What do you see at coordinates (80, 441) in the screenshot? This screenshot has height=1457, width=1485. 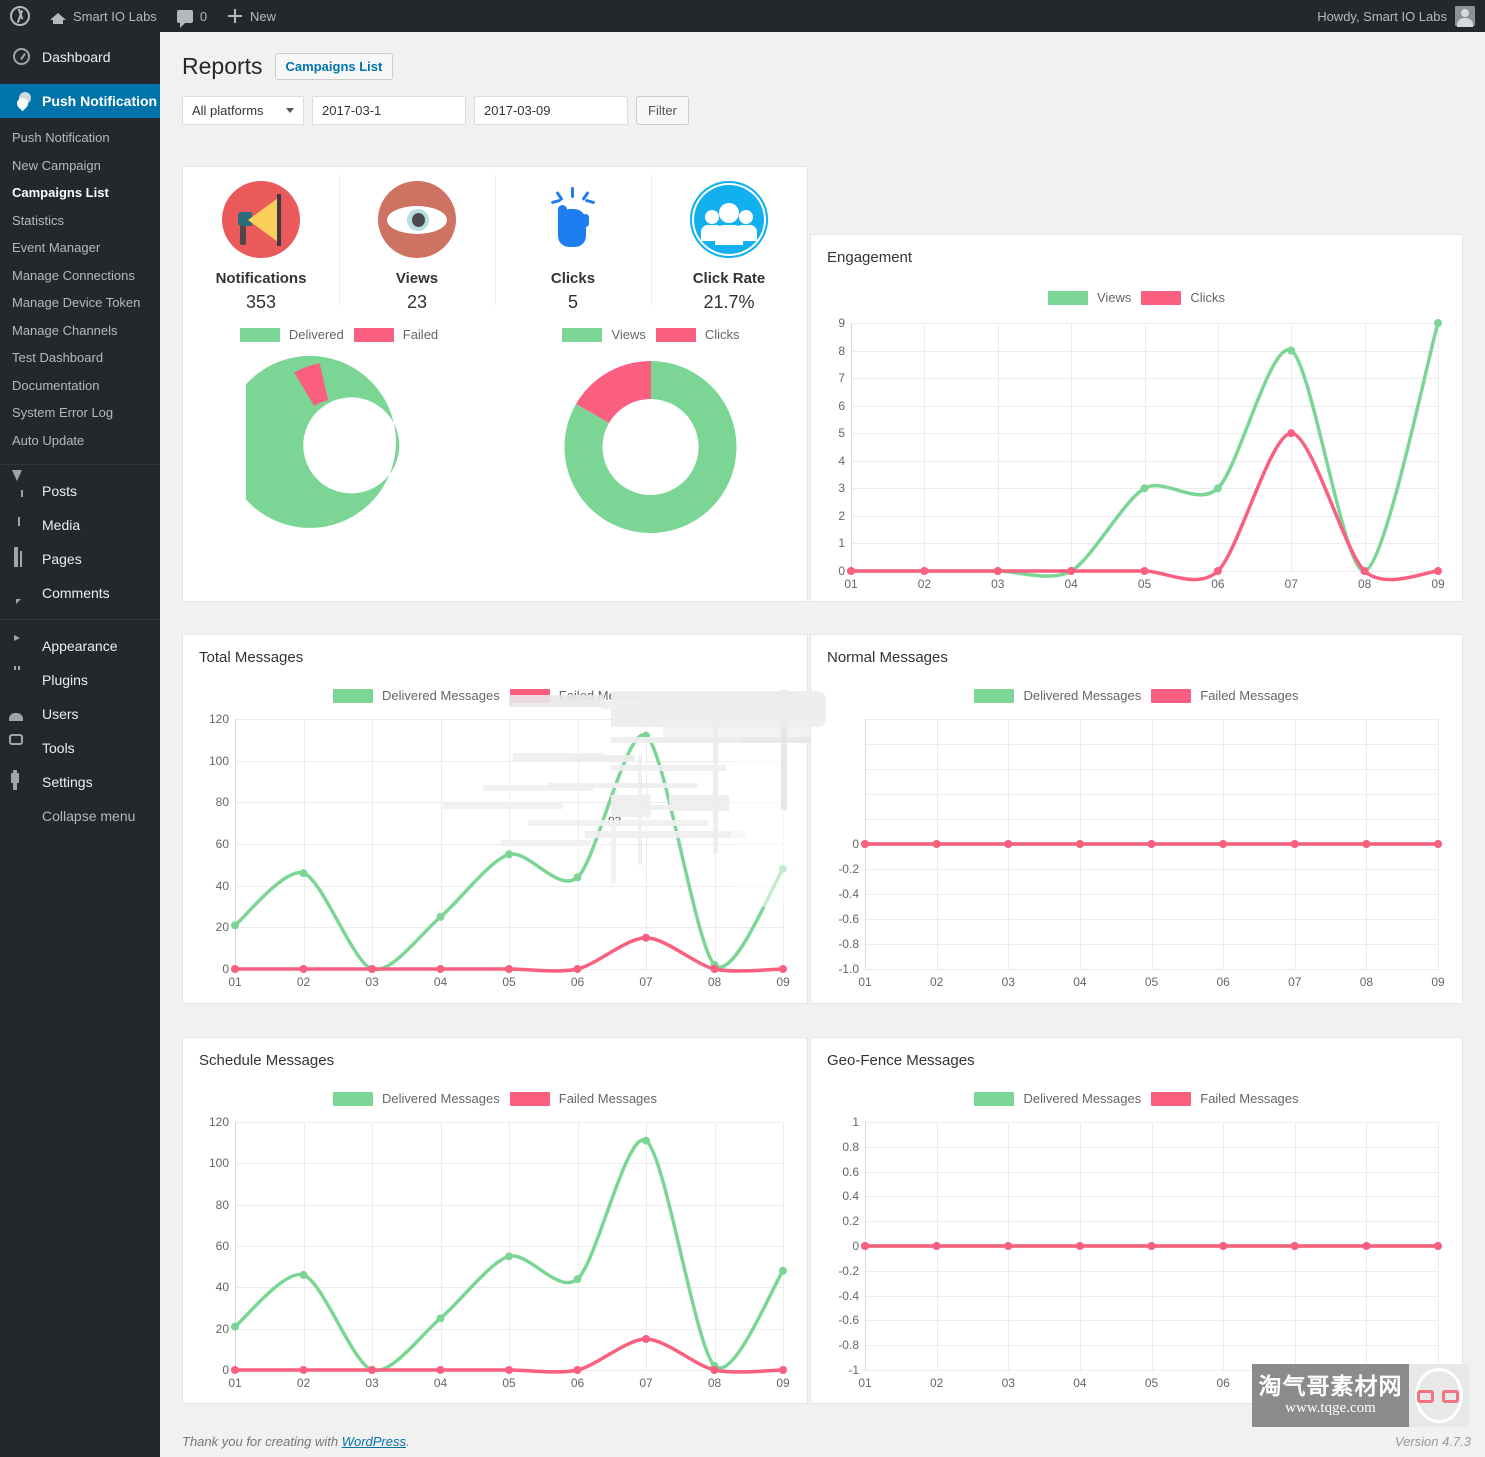 I see `sidebar-subitem-auto-update: Auto Update` at bounding box center [80, 441].